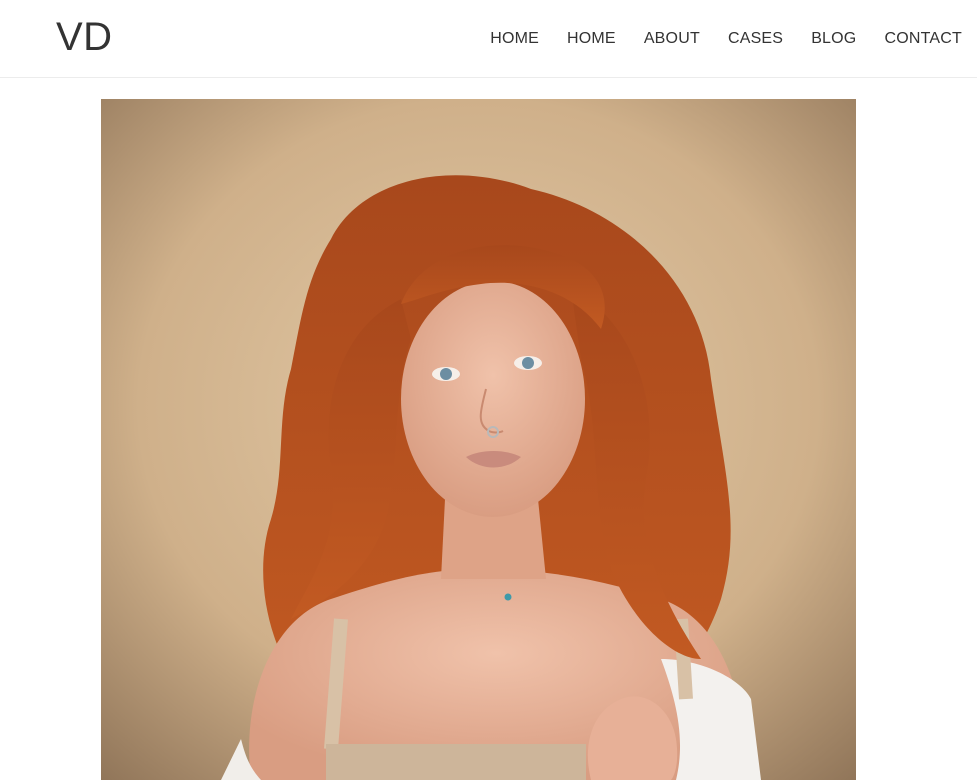 The height and width of the screenshot is (780, 977). What do you see at coordinates (446, 374) in the screenshot?
I see `iris-left` at bounding box center [446, 374].